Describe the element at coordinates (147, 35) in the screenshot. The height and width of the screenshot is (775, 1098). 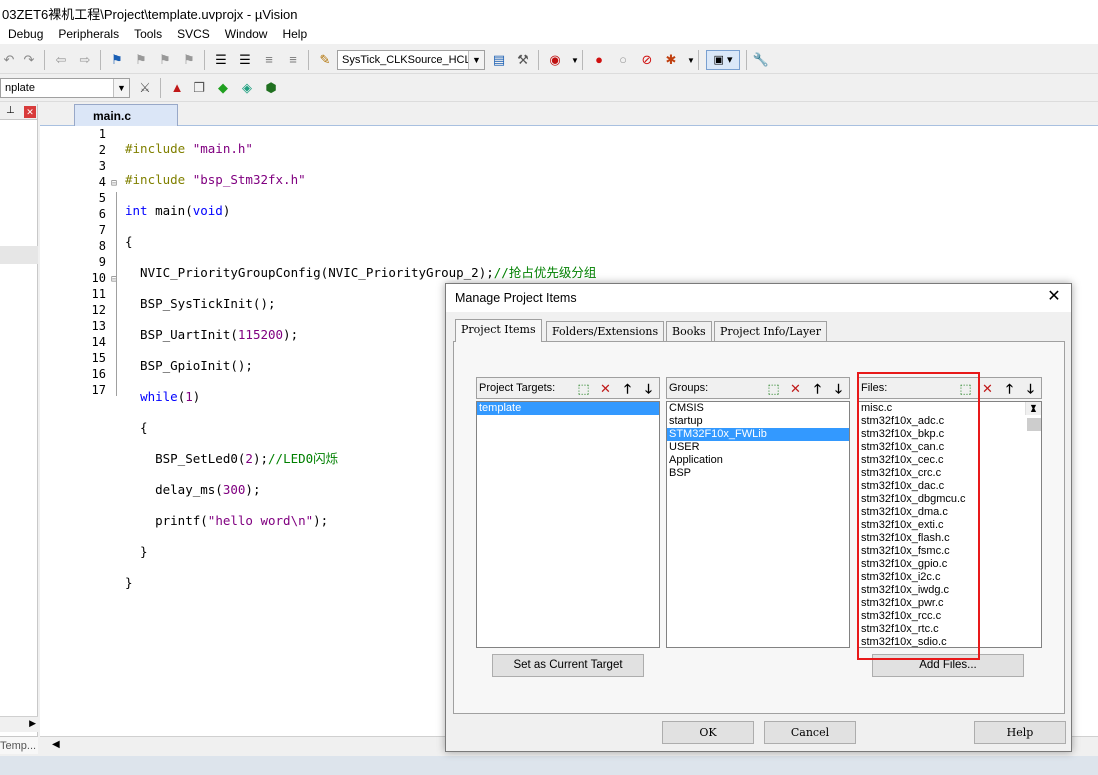
I see `menu-tools: Tools` at that location.